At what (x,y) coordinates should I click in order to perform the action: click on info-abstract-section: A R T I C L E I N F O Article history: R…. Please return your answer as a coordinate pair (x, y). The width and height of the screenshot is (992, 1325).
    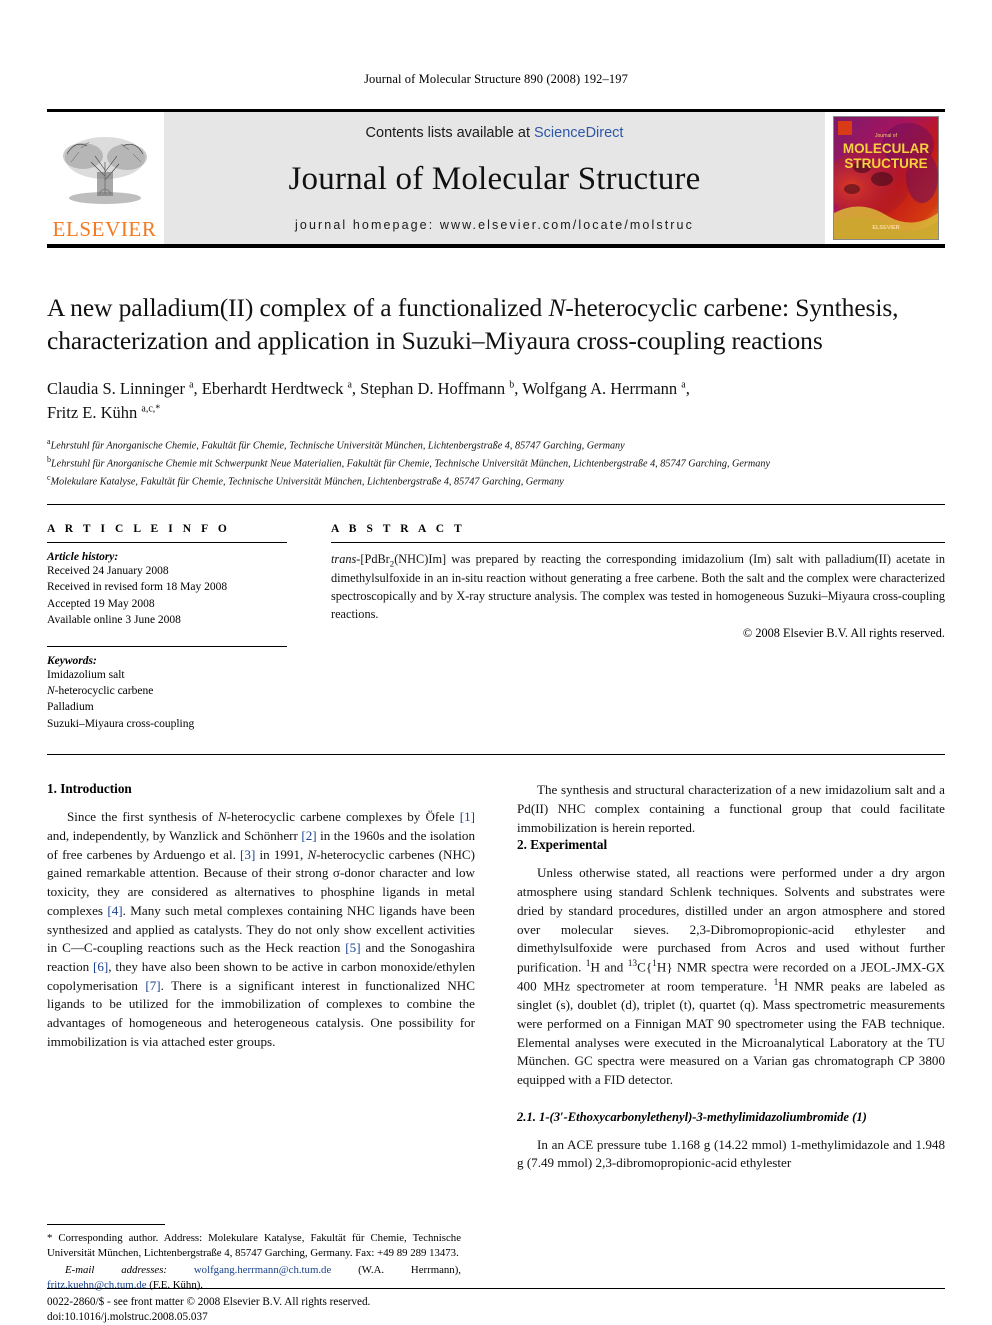
    Looking at the image, I should click on (496, 628).